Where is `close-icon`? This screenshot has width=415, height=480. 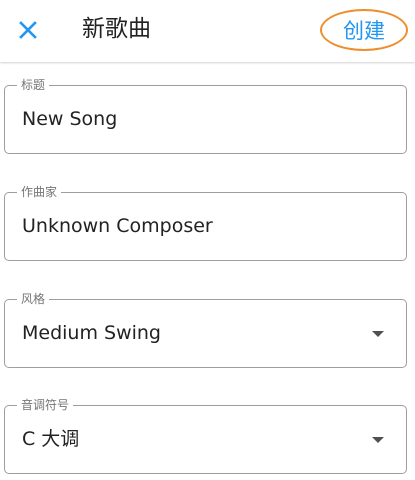
close-icon is located at coordinates (28, 30).